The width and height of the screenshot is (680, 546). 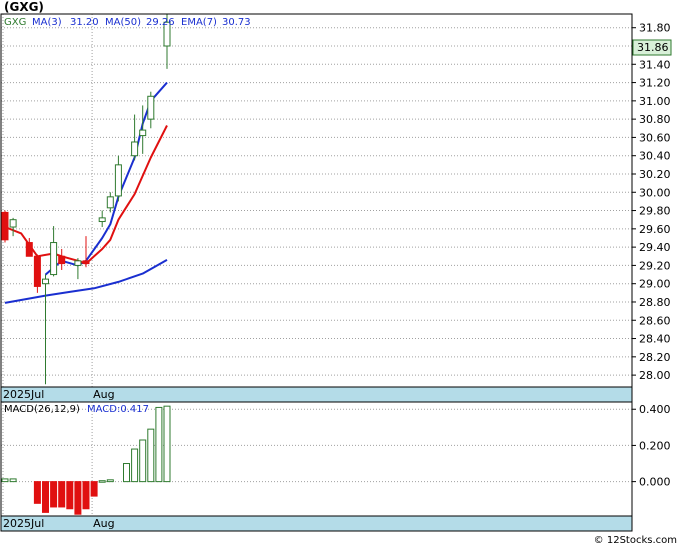 What do you see at coordinates (655, 445) in the screenshot?
I see `macd-y-tick-label: 0.200` at bounding box center [655, 445].